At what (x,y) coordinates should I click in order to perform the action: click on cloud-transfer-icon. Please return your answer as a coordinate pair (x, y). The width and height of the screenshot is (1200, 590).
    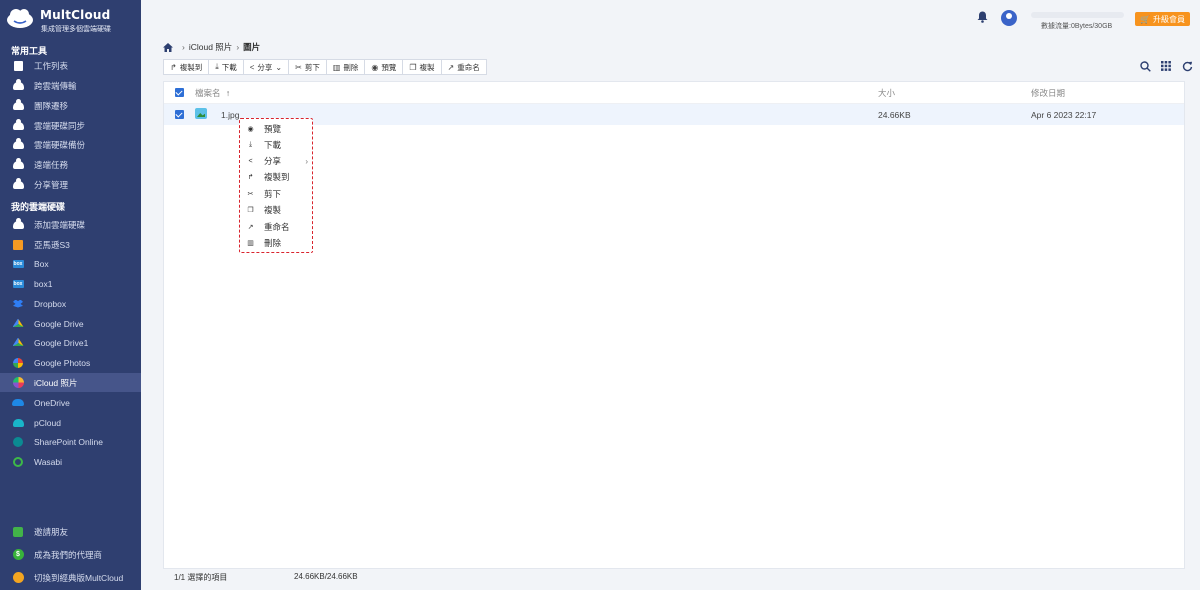
    Looking at the image, I should click on (18, 85).